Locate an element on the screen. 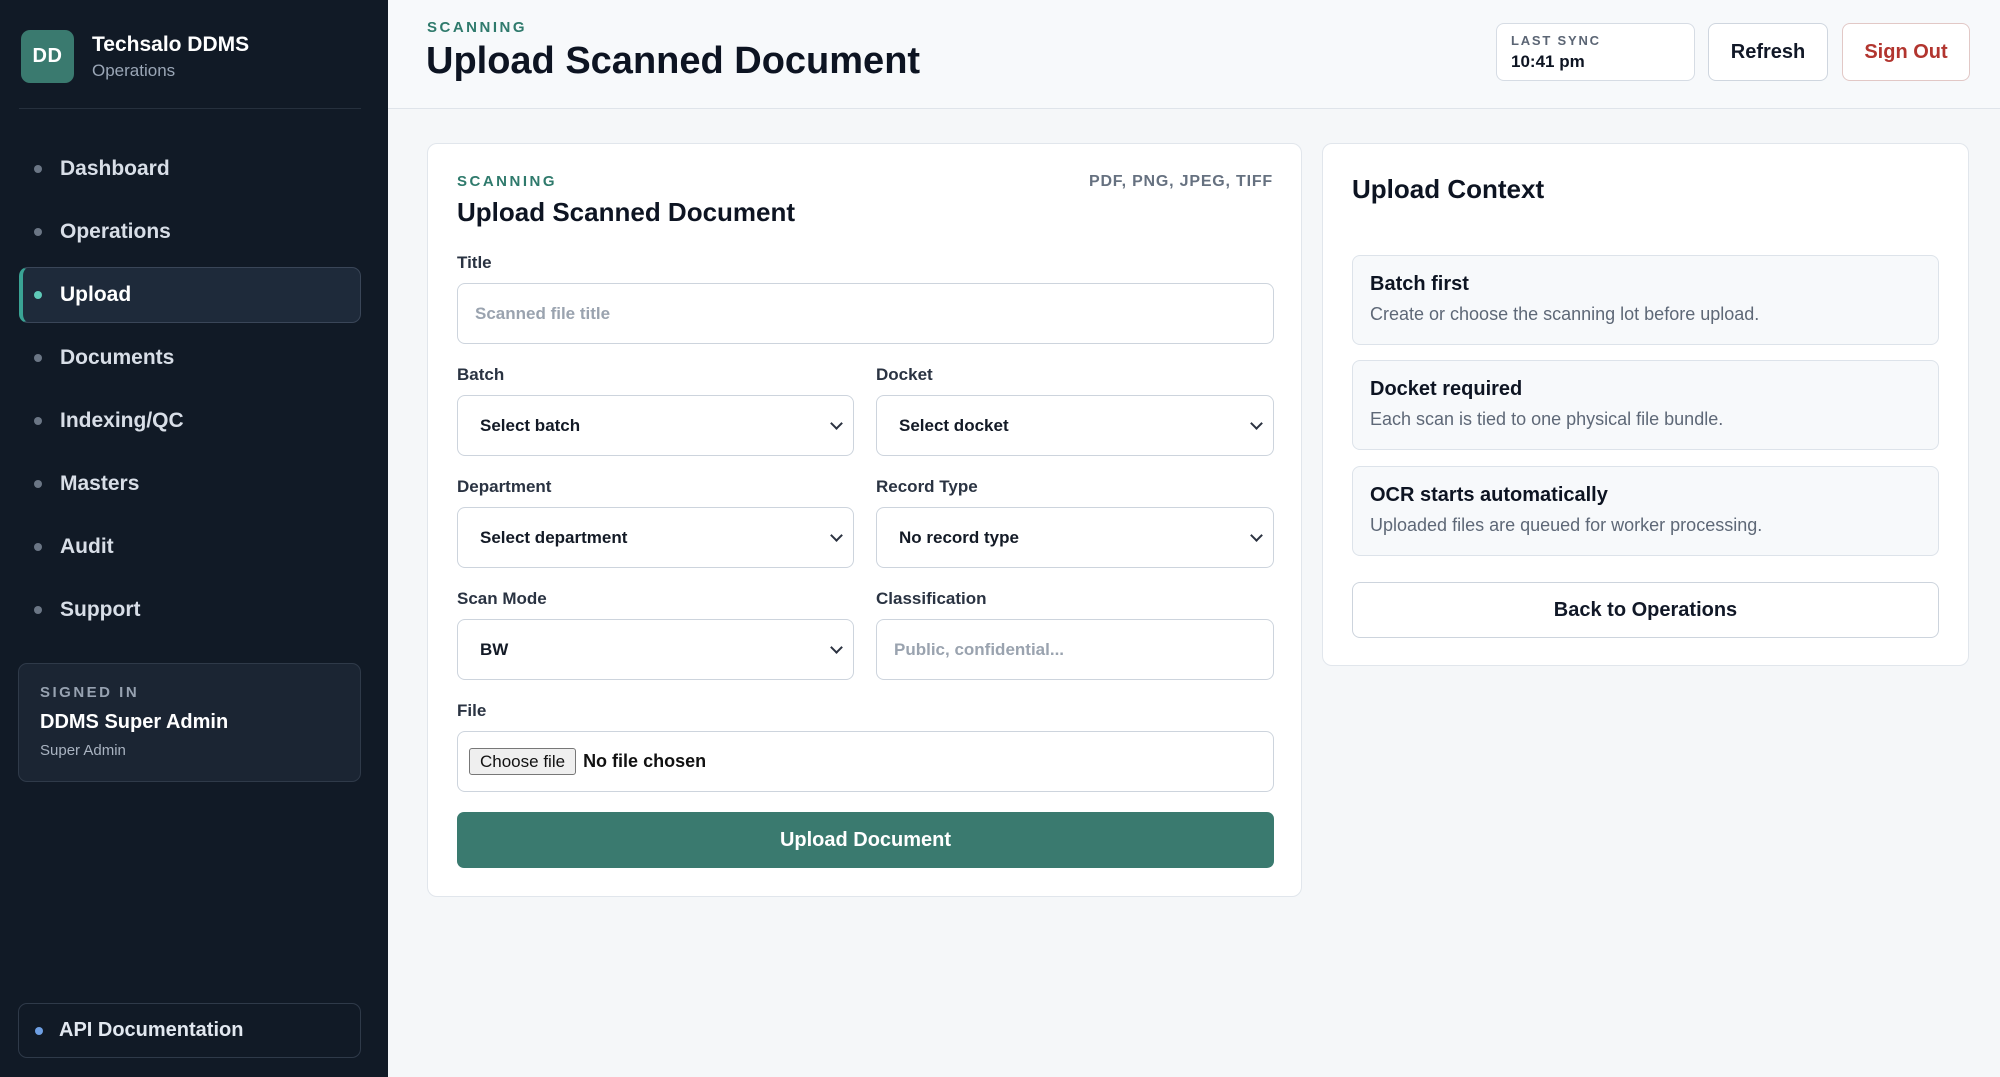 The width and height of the screenshot is (2000, 1077). docket-selected-value: Select docket is located at coordinates (954, 425).